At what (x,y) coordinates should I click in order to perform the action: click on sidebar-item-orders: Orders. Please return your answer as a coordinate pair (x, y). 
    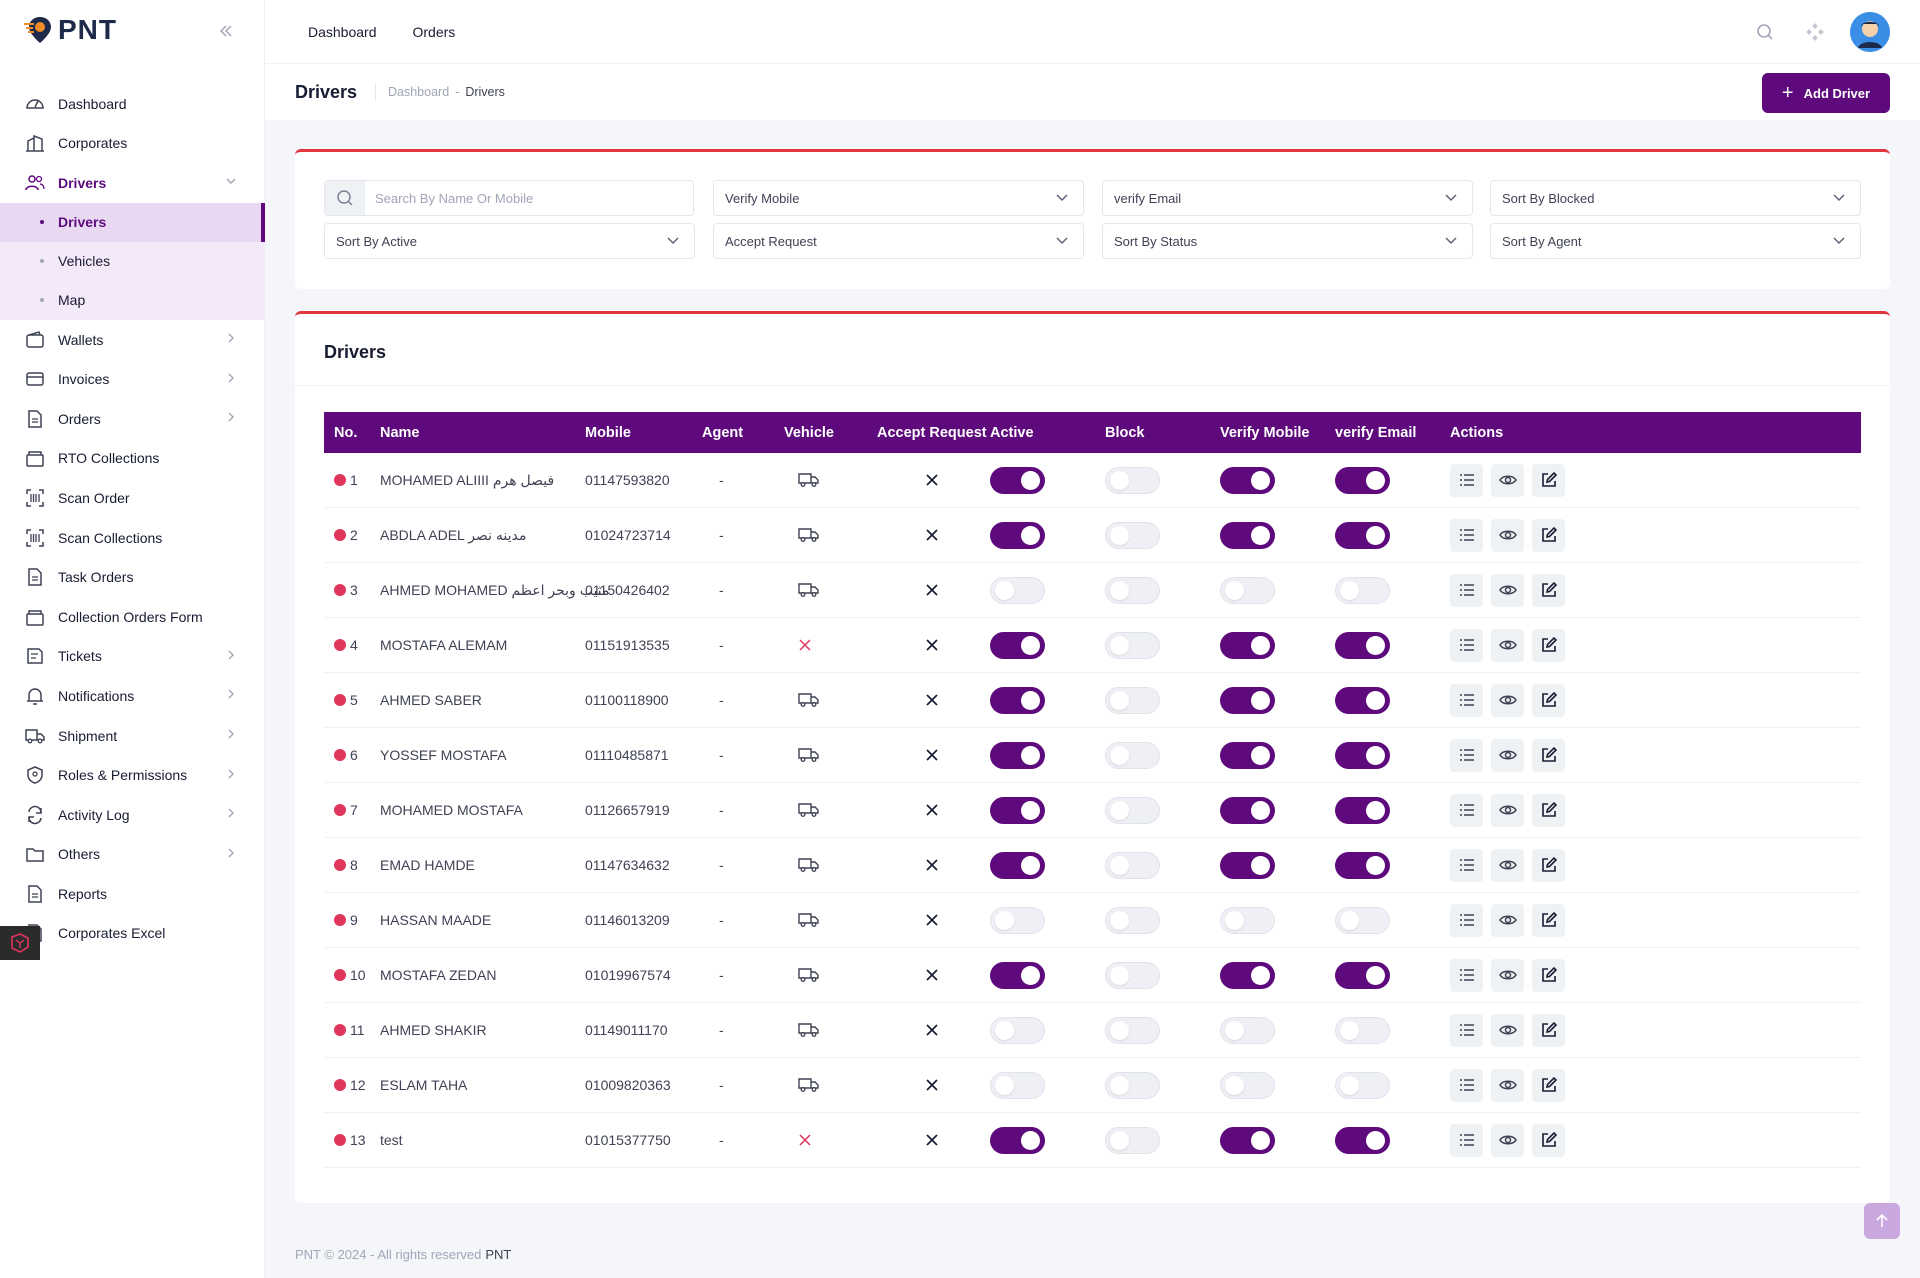
    Looking at the image, I should click on (132, 419).